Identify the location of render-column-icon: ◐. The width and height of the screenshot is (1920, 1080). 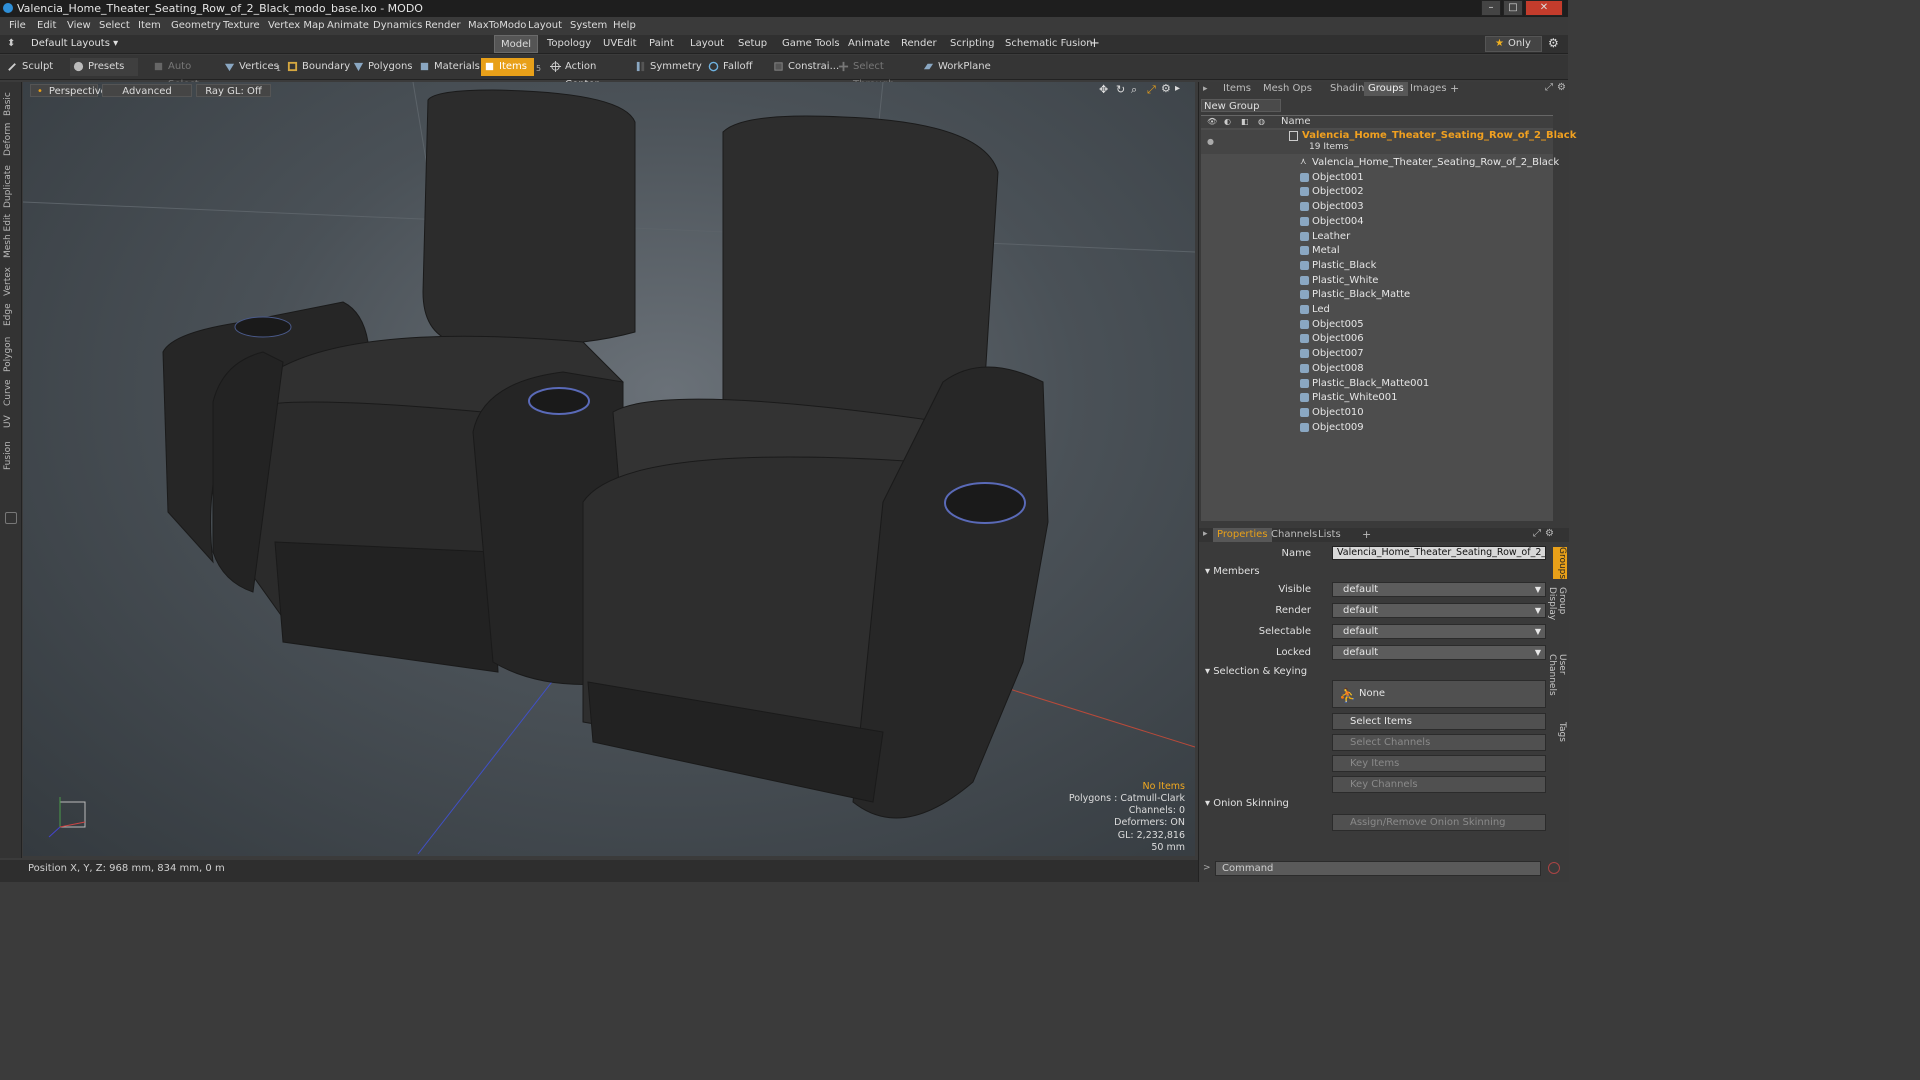
(1227, 122).